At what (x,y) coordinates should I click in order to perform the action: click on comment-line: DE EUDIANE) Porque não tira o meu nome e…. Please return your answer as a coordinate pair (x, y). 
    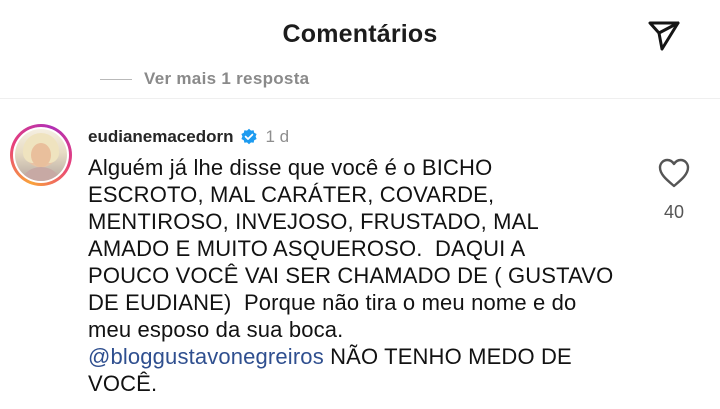
    Looking at the image, I should click on (332, 302).